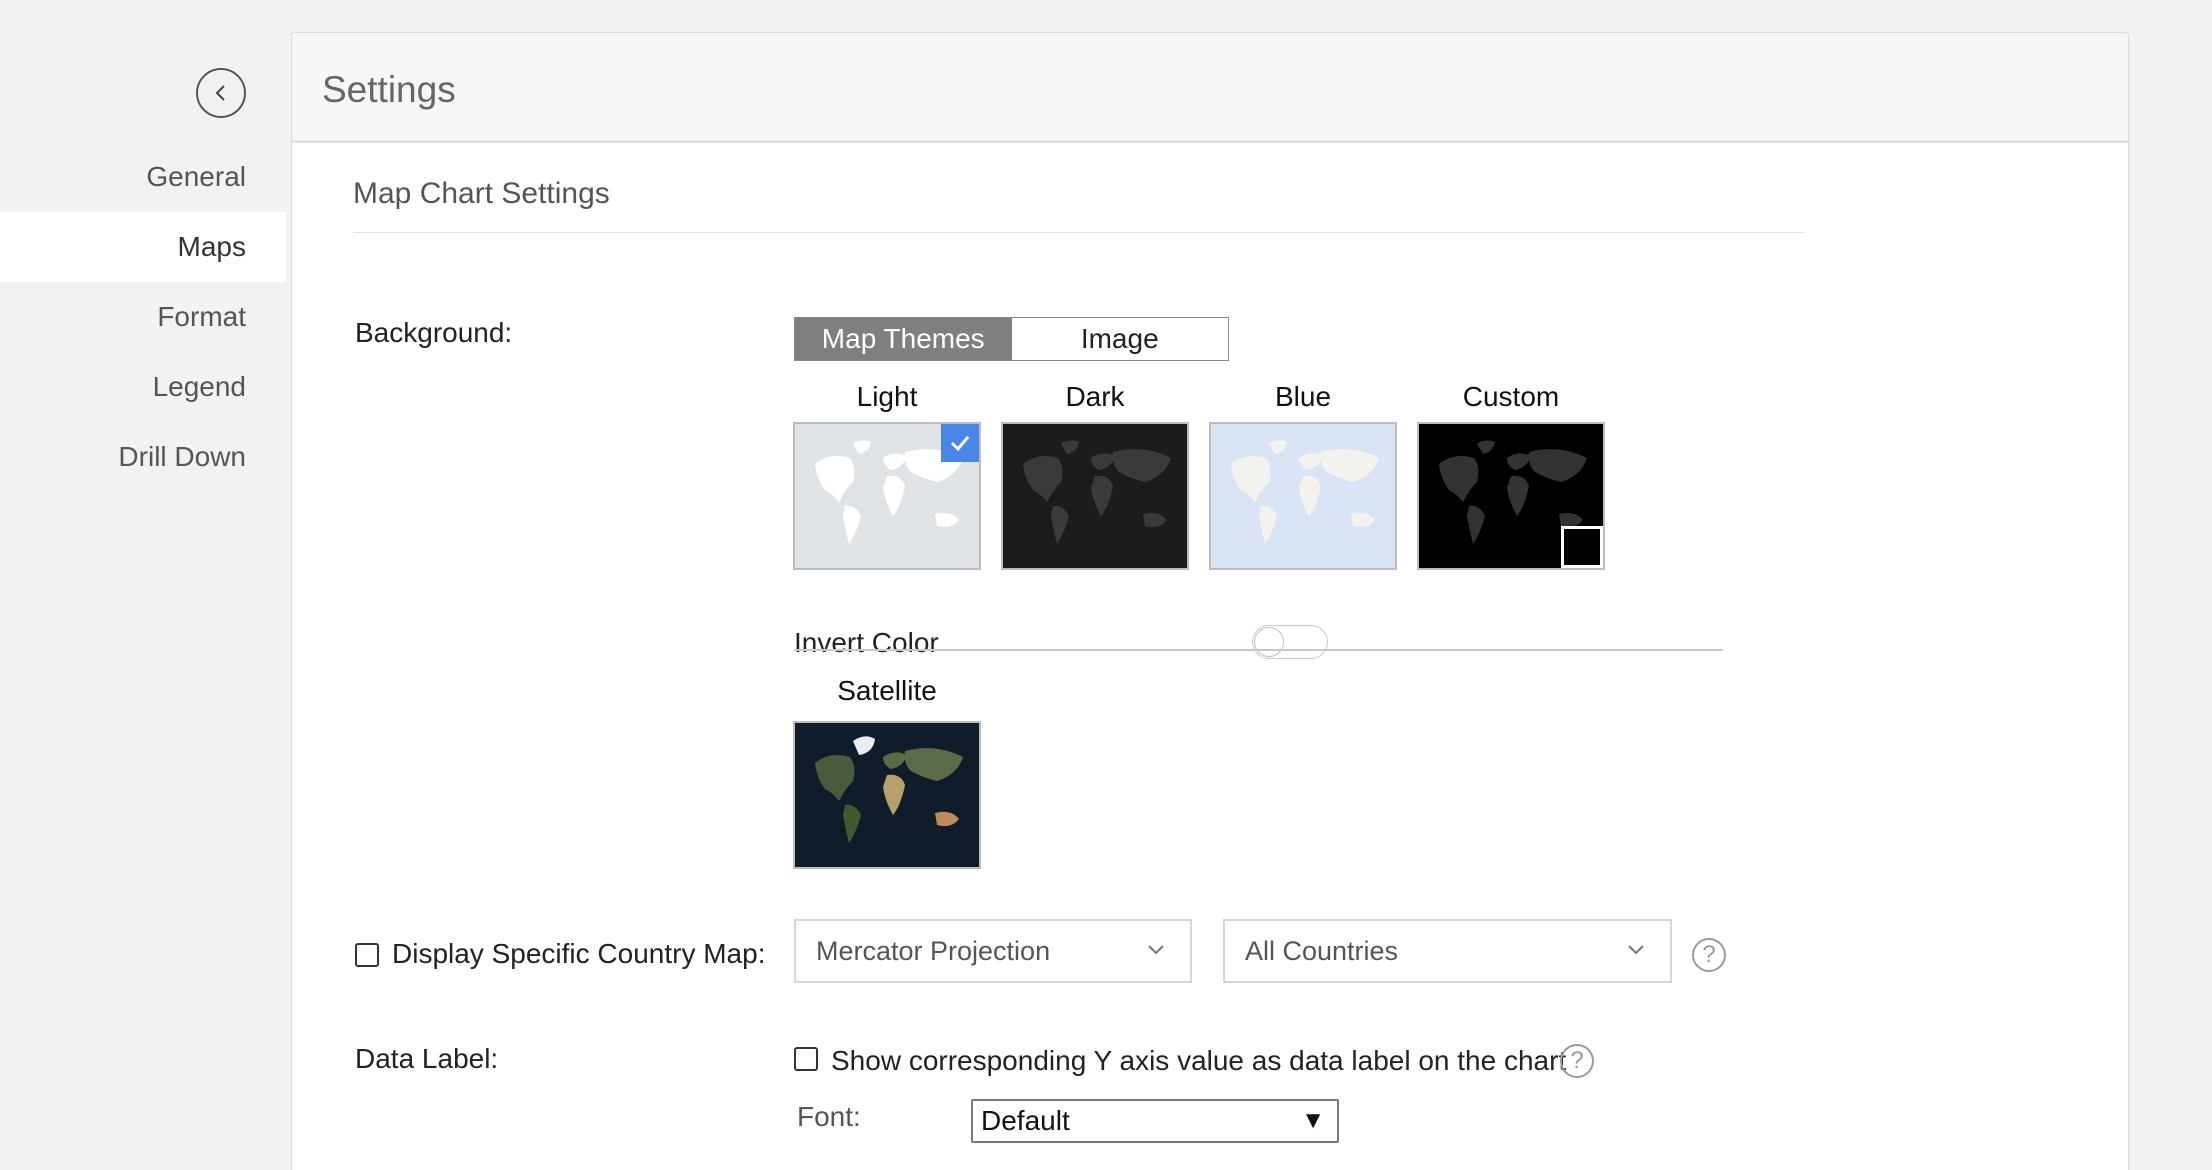 The width and height of the screenshot is (2212, 1170). Describe the element at coordinates (1582, 547) in the screenshot. I see `custom-color-swatch` at that location.